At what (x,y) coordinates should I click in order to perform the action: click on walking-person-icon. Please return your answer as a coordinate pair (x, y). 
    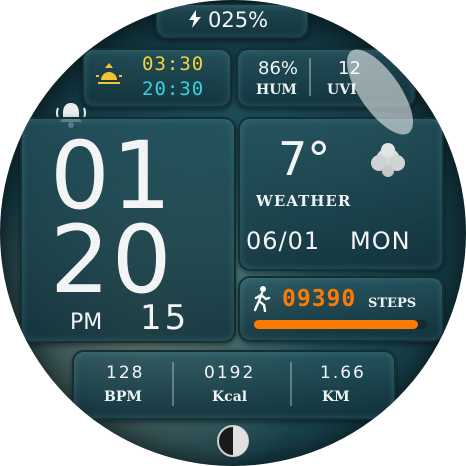
    Looking at the image, I should click on (262, 301).